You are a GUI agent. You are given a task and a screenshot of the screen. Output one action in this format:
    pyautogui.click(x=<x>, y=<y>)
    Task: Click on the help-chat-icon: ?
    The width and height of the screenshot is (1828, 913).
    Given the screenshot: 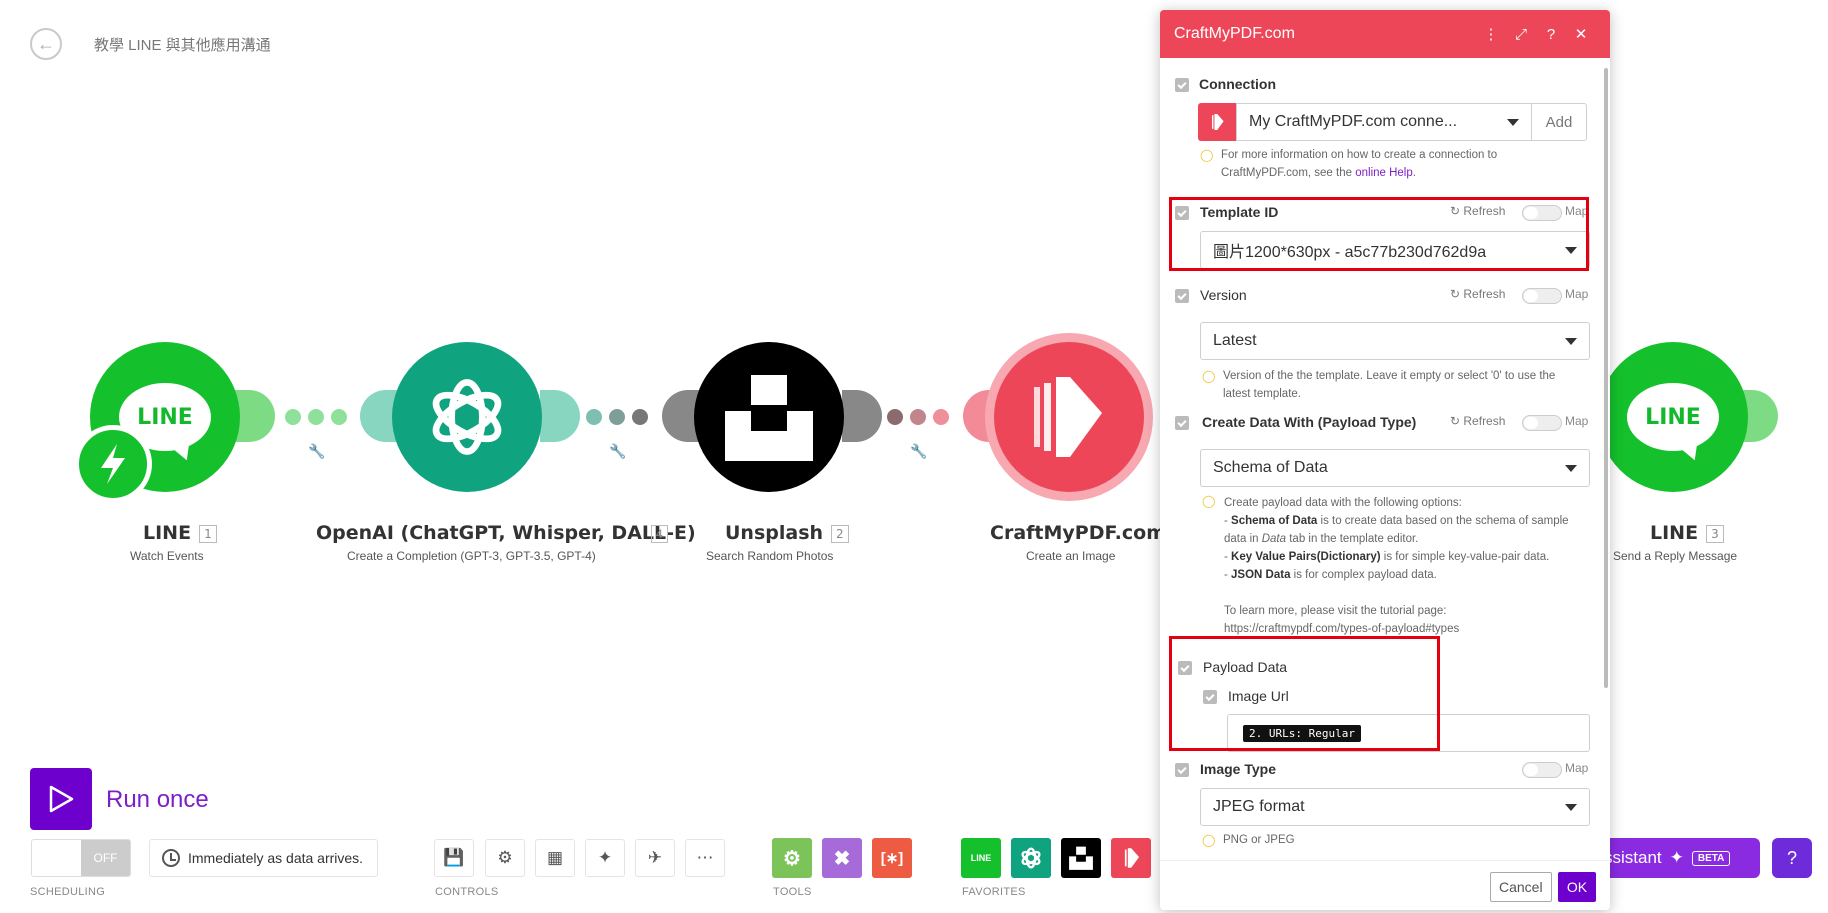 What is the action you would take?
    pyautogui.click(x=1792, y=858)
    